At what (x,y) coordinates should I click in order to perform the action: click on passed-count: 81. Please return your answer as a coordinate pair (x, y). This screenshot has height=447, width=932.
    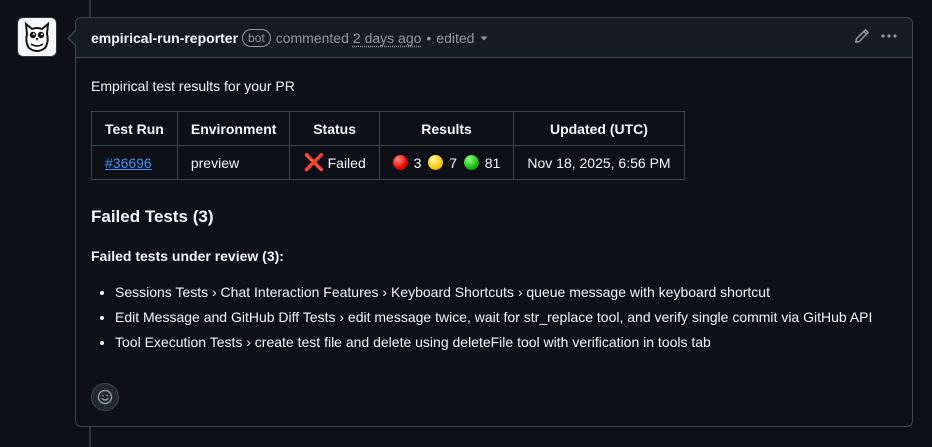
    Looking at the image, I should click on (492, 162).